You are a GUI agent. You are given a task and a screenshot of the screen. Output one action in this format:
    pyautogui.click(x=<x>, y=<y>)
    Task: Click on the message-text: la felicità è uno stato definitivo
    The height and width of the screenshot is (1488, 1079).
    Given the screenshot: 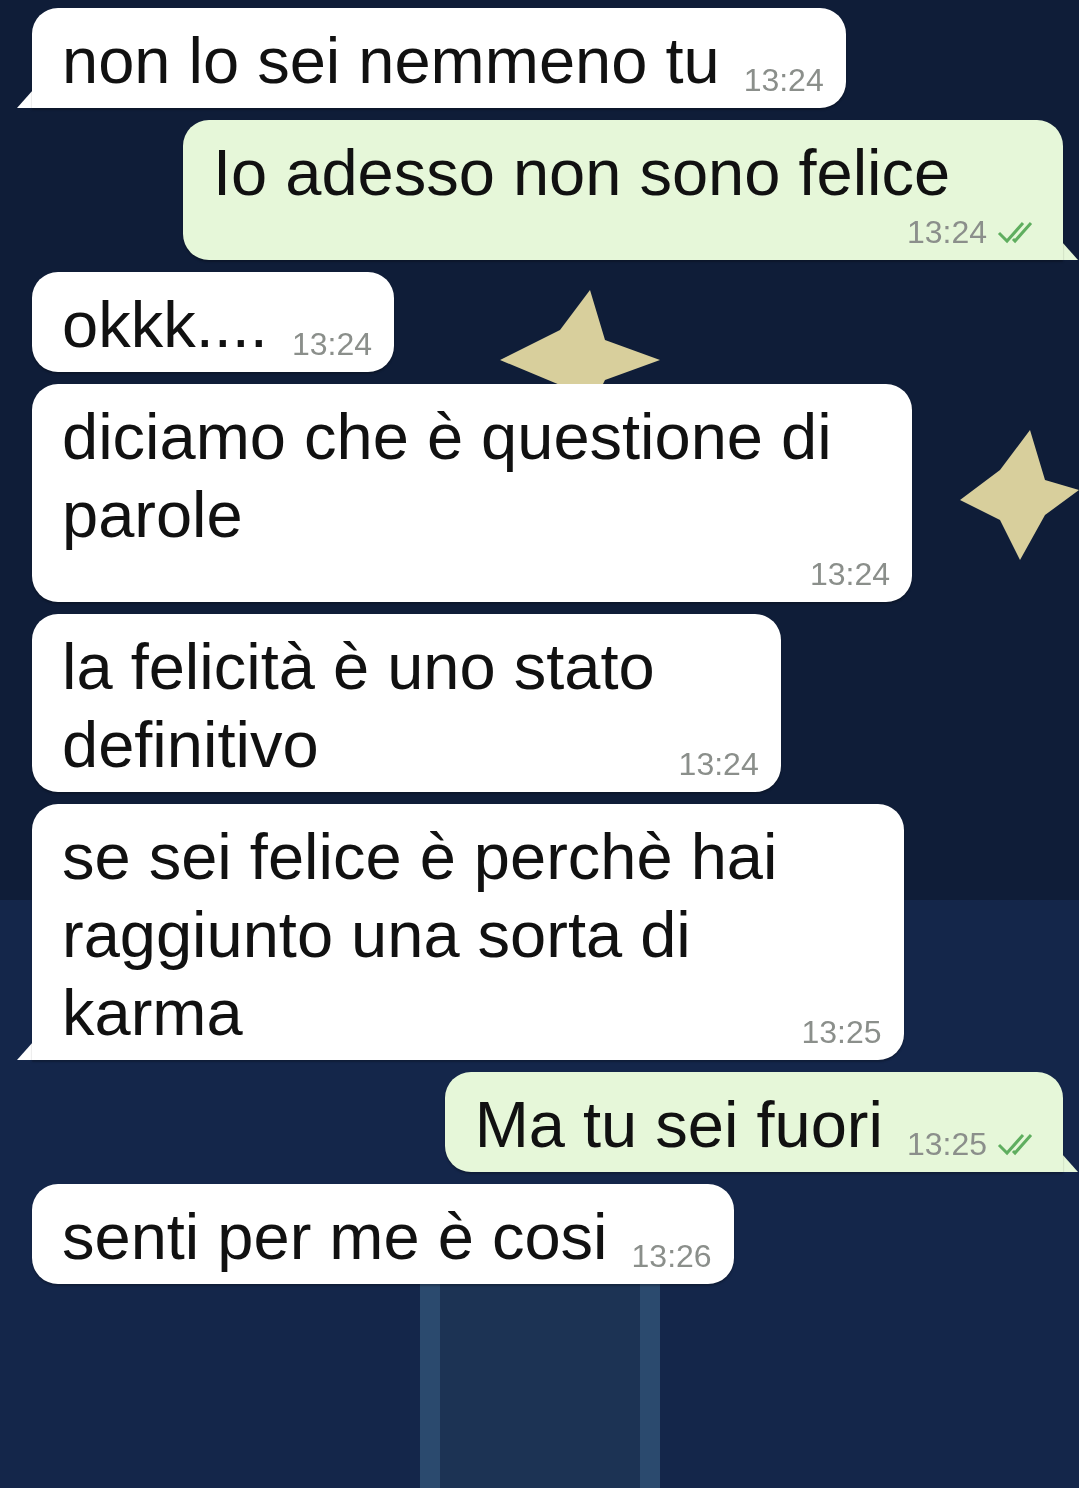 What is the action you would take?
    pyautogui.click(x=358, y=706)
    